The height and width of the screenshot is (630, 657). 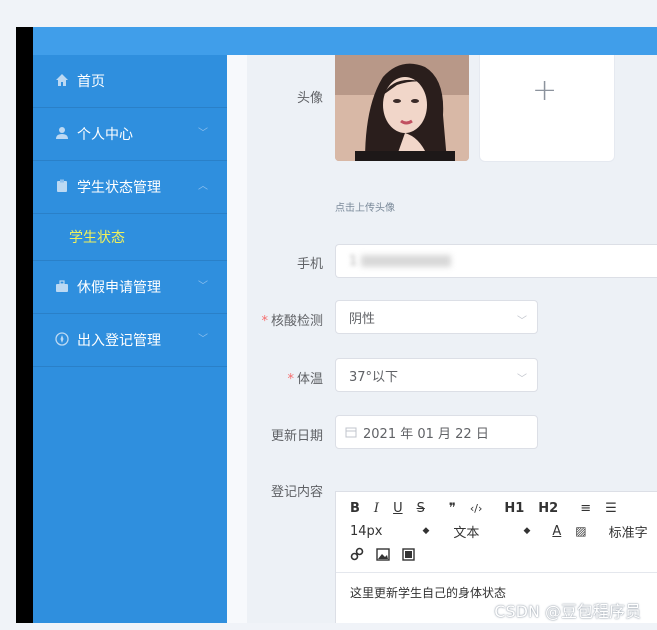 I want to click on temperature-select: 37°以下 ﹀, so click(x=436, y=375).